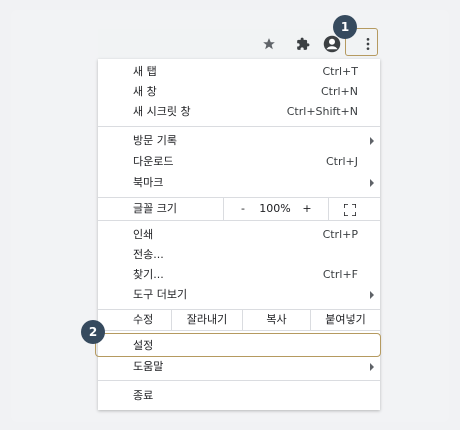 This screenshot has width=460, height=430. I want to click on menu-item-shortcut: Ctrl+N, so click(339, 91).